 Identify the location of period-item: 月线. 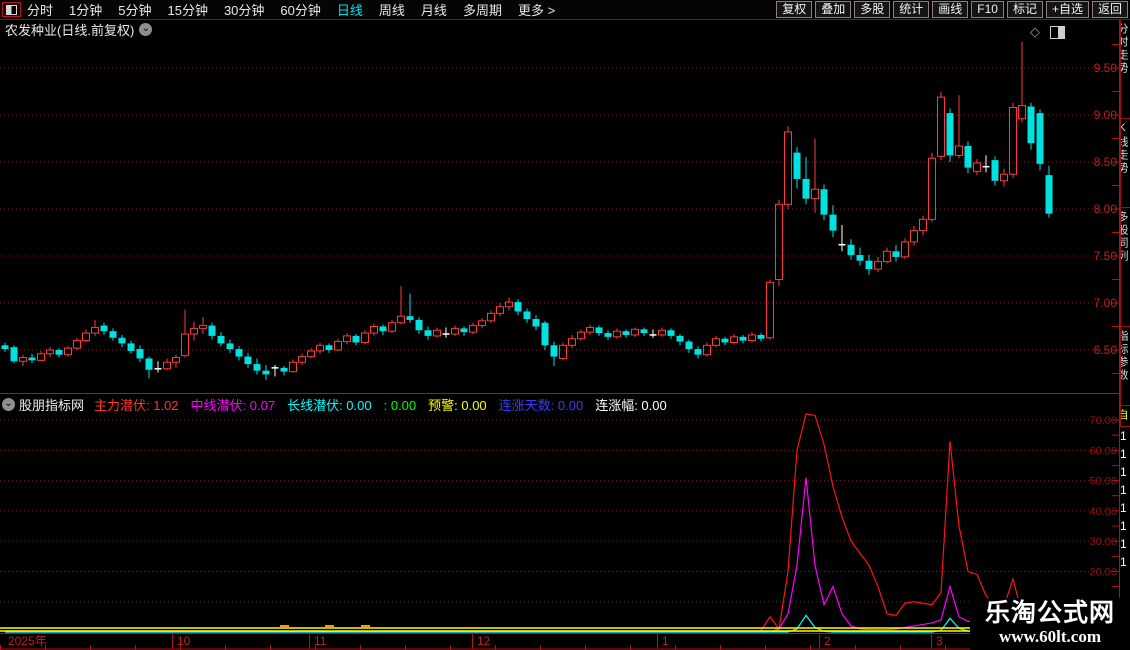
(434, 9).